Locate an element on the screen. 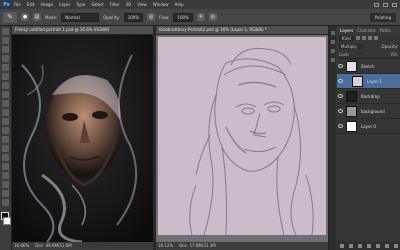 The height and width of the screenshot is (250, 400). lasso-tool-icon is located at coordinates (5, 49).